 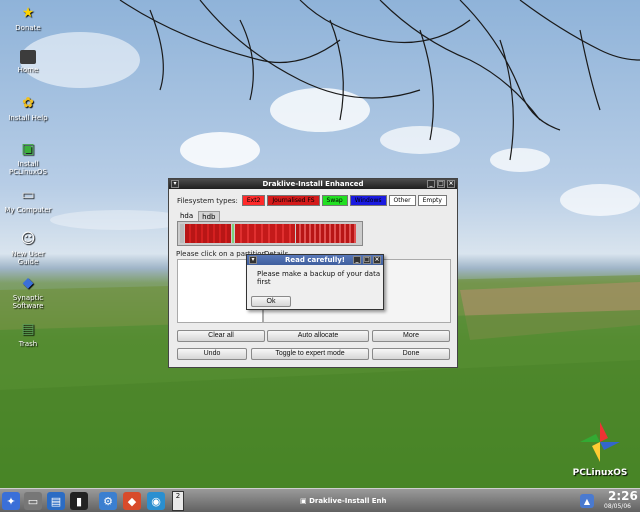 I want to click on brand-text: PCLinuxOS, so click(x=600, y=473).